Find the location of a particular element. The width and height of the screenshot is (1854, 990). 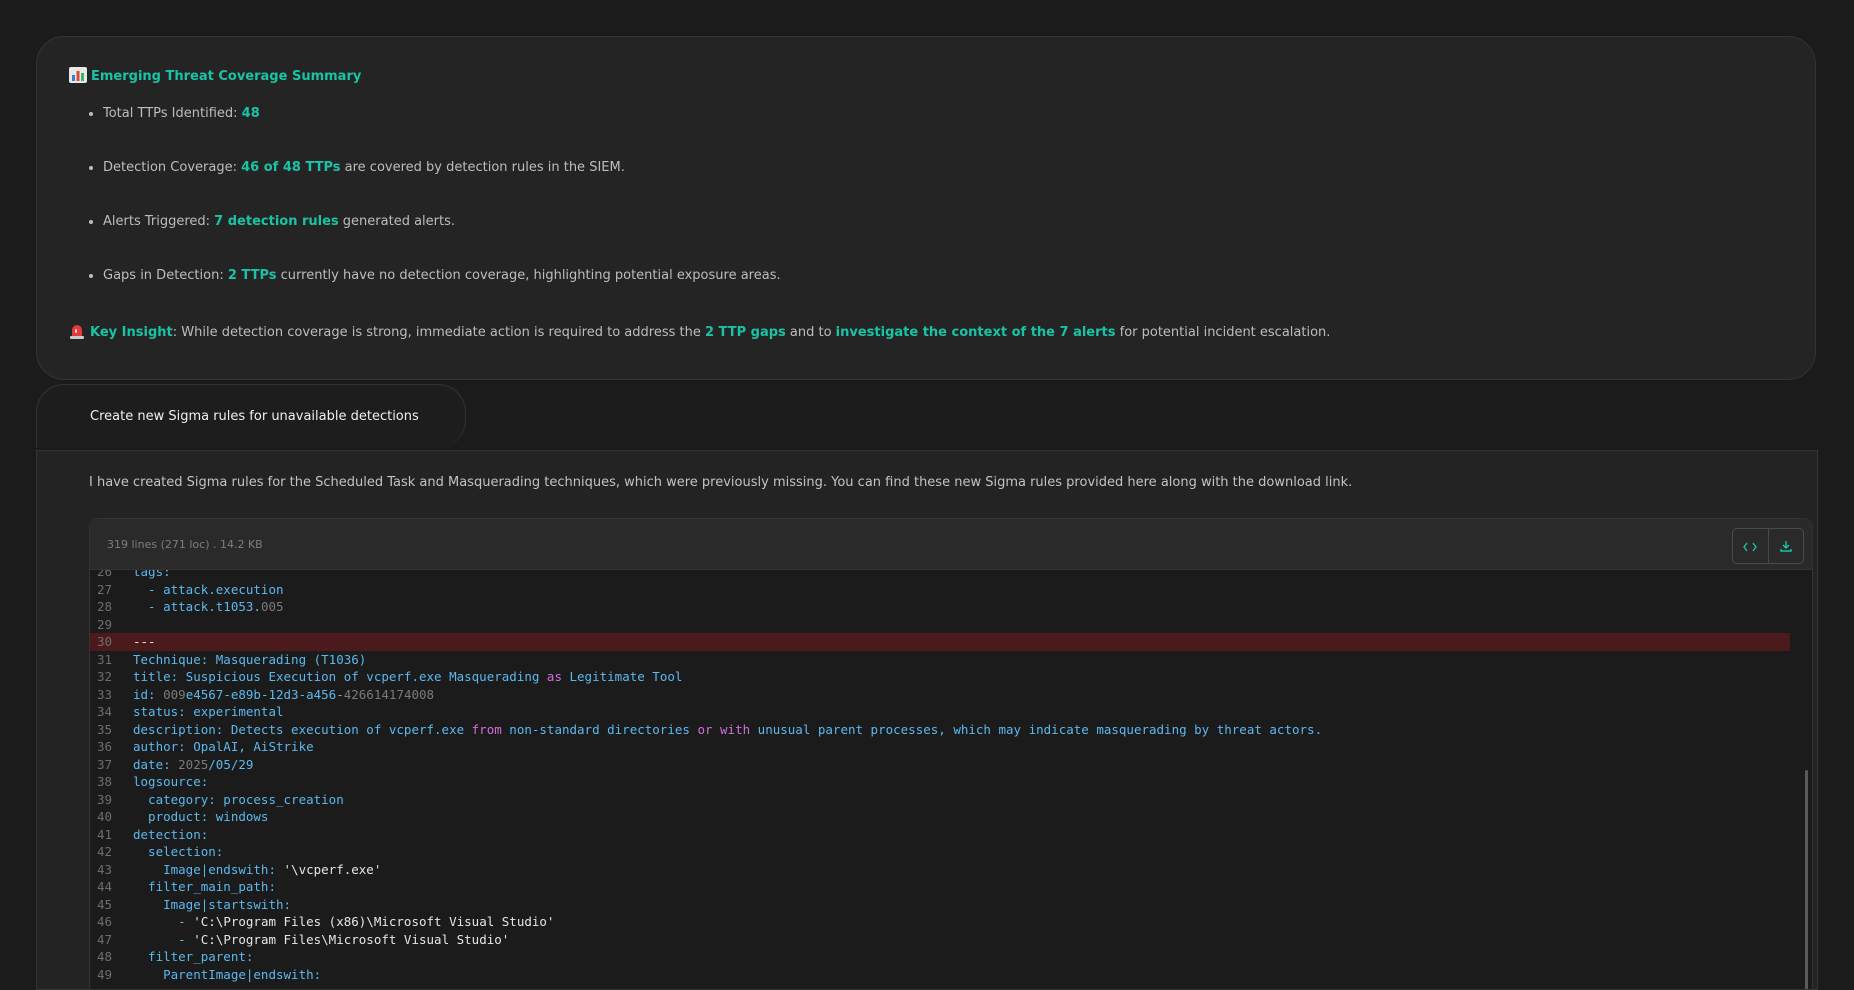

line-number: 28 is located at coordinates (104, 606).